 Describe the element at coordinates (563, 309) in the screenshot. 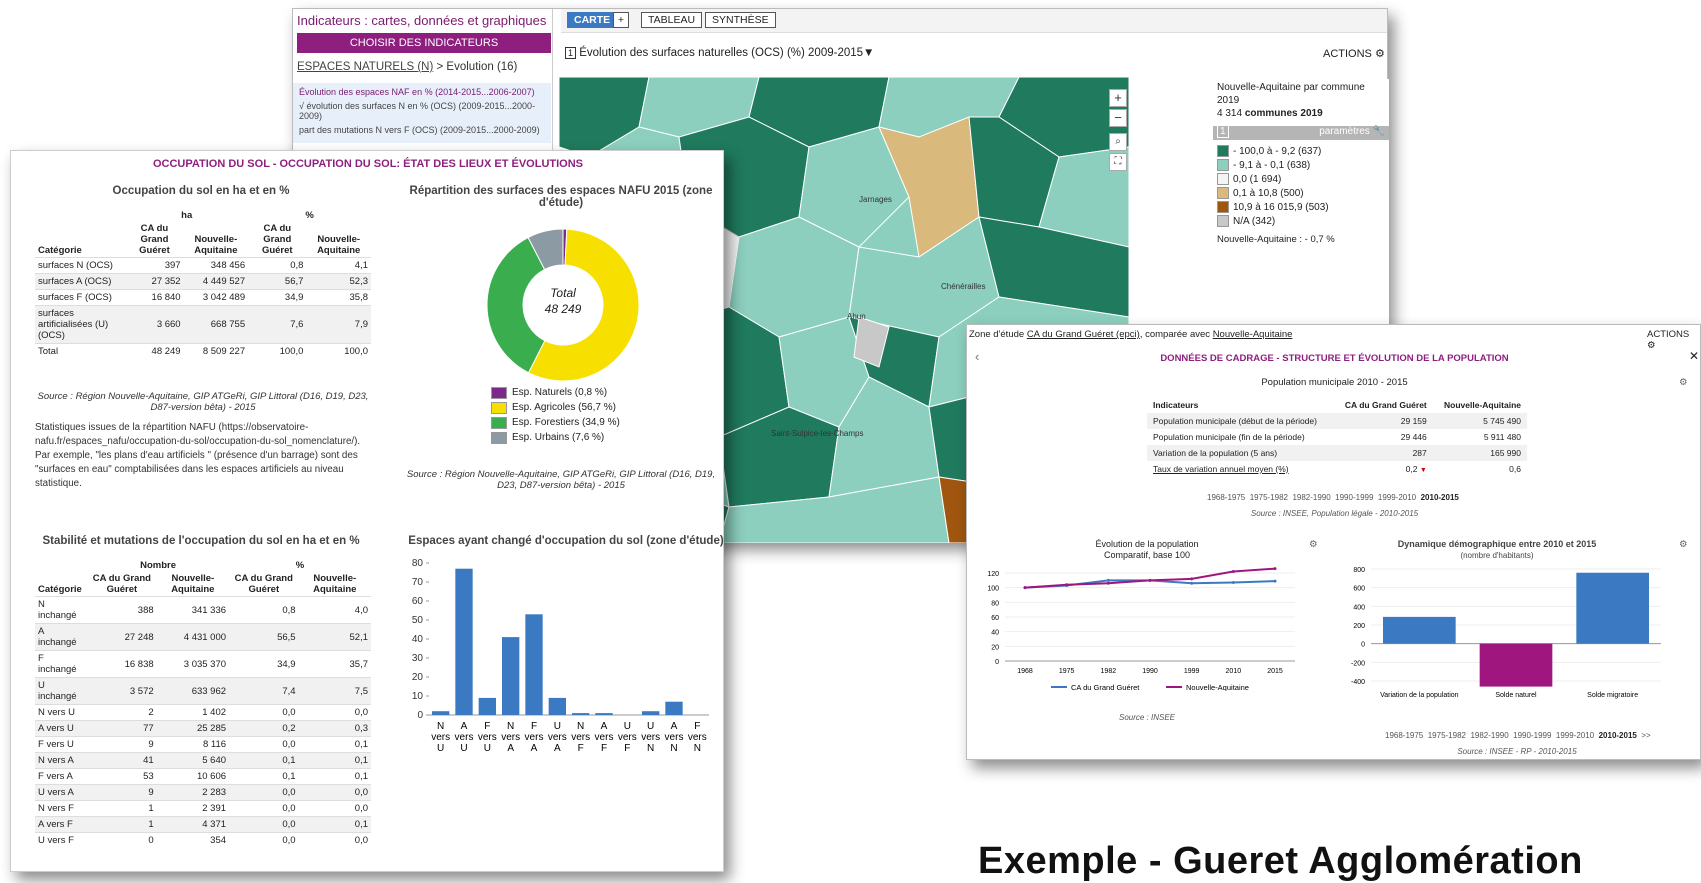

I see `pie-center-value: 48 249` at that location.